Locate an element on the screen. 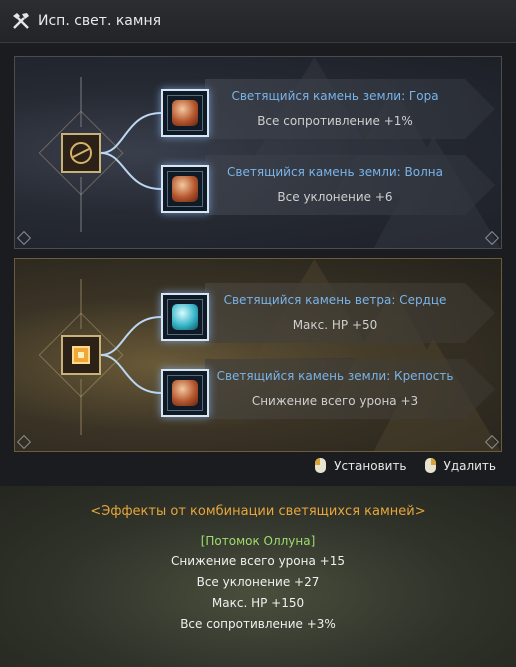  stone-name: Светящийся камень земли: Волна is located at coordinates (335, 172).